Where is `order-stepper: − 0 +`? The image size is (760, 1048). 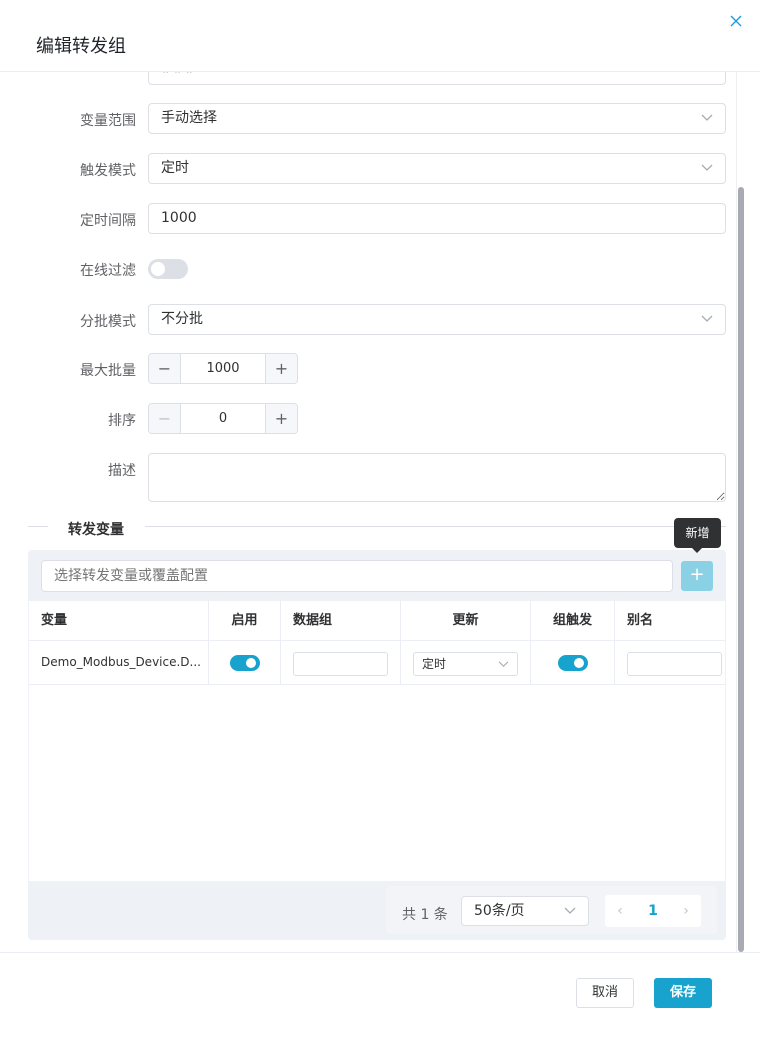 order-stepper: − 0 + is located at coordinates (223, 418).